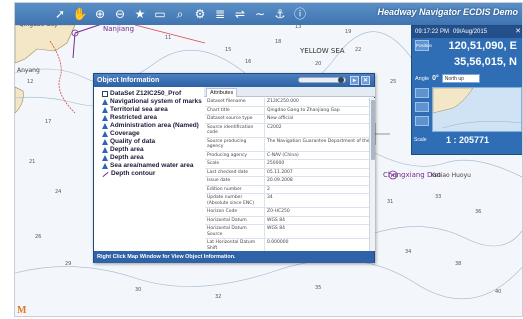 This screenshot has height=319, width=523. What do you see at coordinates (287, 102) in the screenshot?
I see `table-row: Dataset filename Z12IC250.000` at bounding box center [287, 102].